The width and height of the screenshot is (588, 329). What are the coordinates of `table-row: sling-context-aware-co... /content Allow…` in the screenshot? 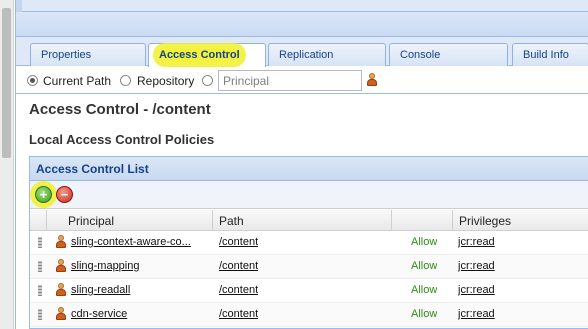 It's located at (309, 243).